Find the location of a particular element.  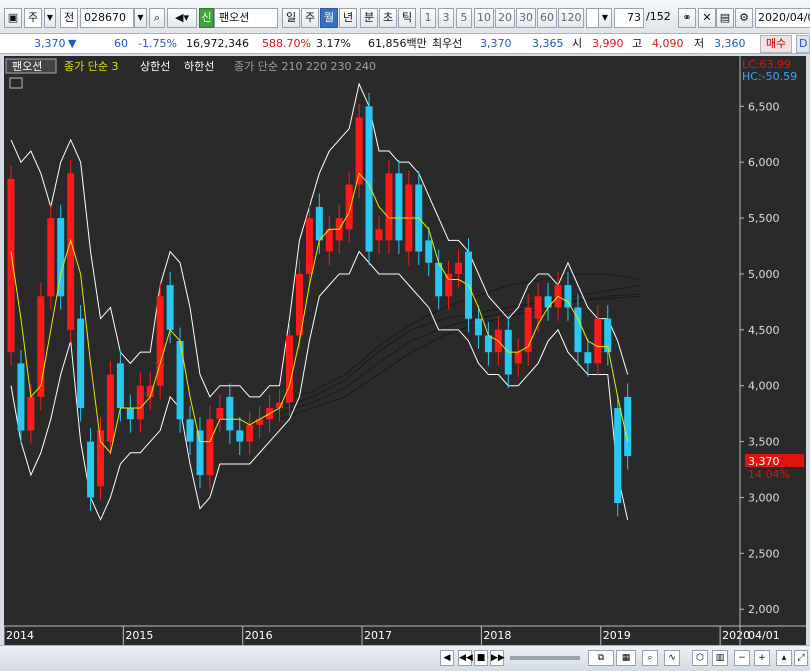

interval-5: 5 is located at coordinates (464, 18).